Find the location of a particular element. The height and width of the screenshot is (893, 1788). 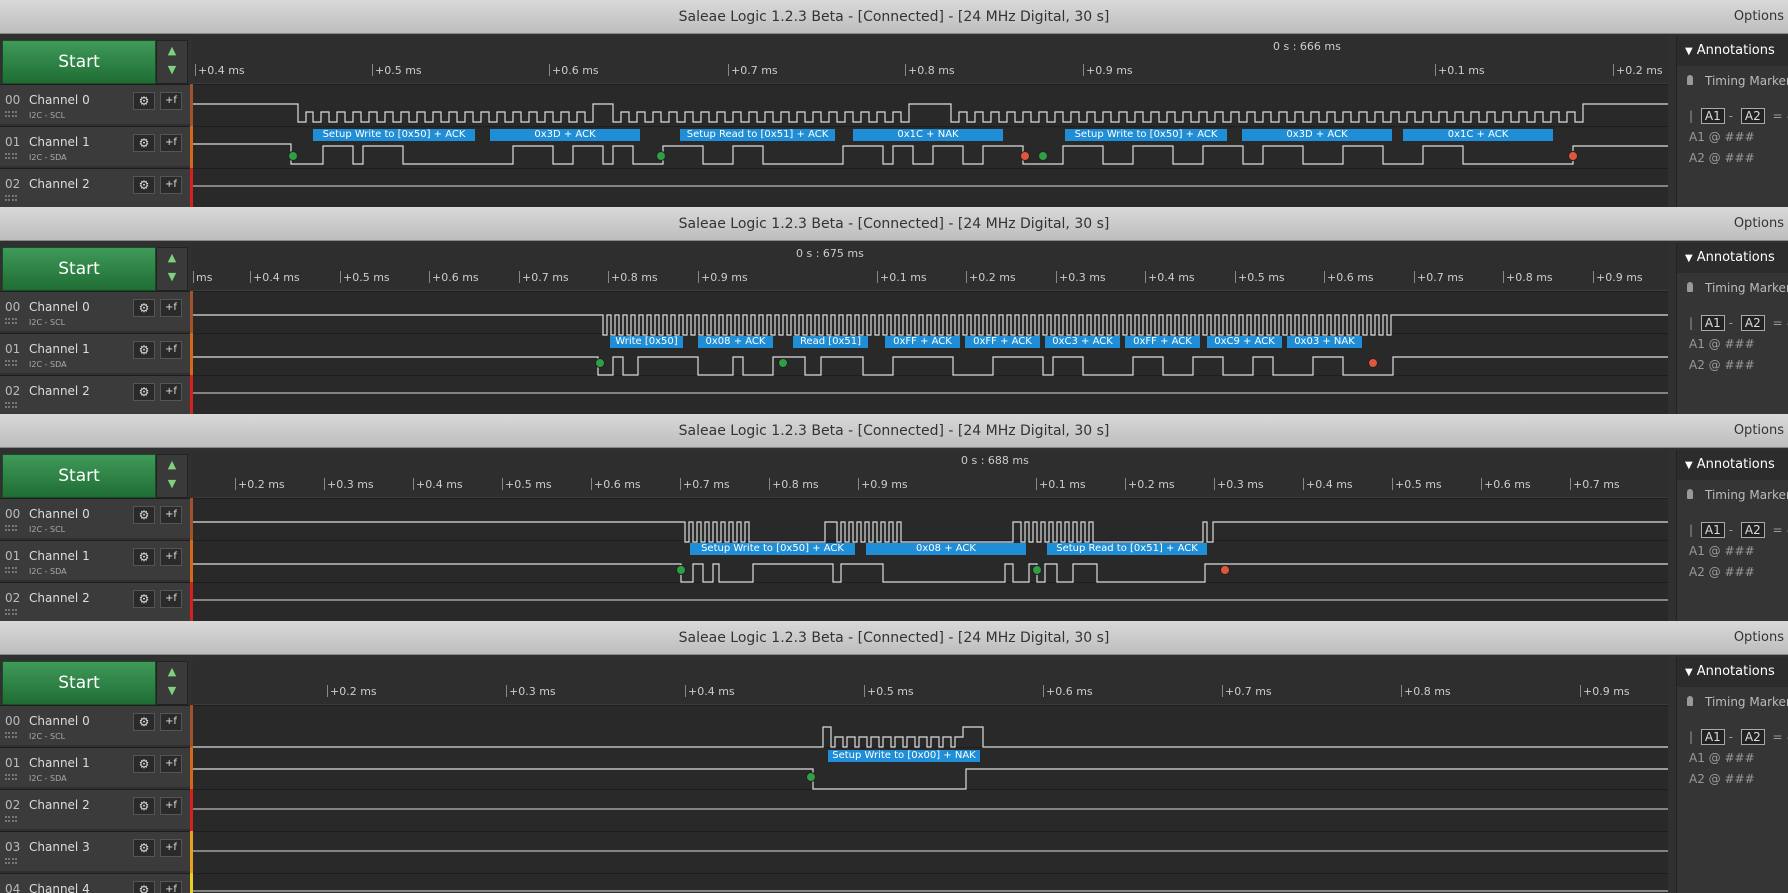

protocol-annotation: Setup Write to [0x00] + NAK is located at coordinates (904, 756).